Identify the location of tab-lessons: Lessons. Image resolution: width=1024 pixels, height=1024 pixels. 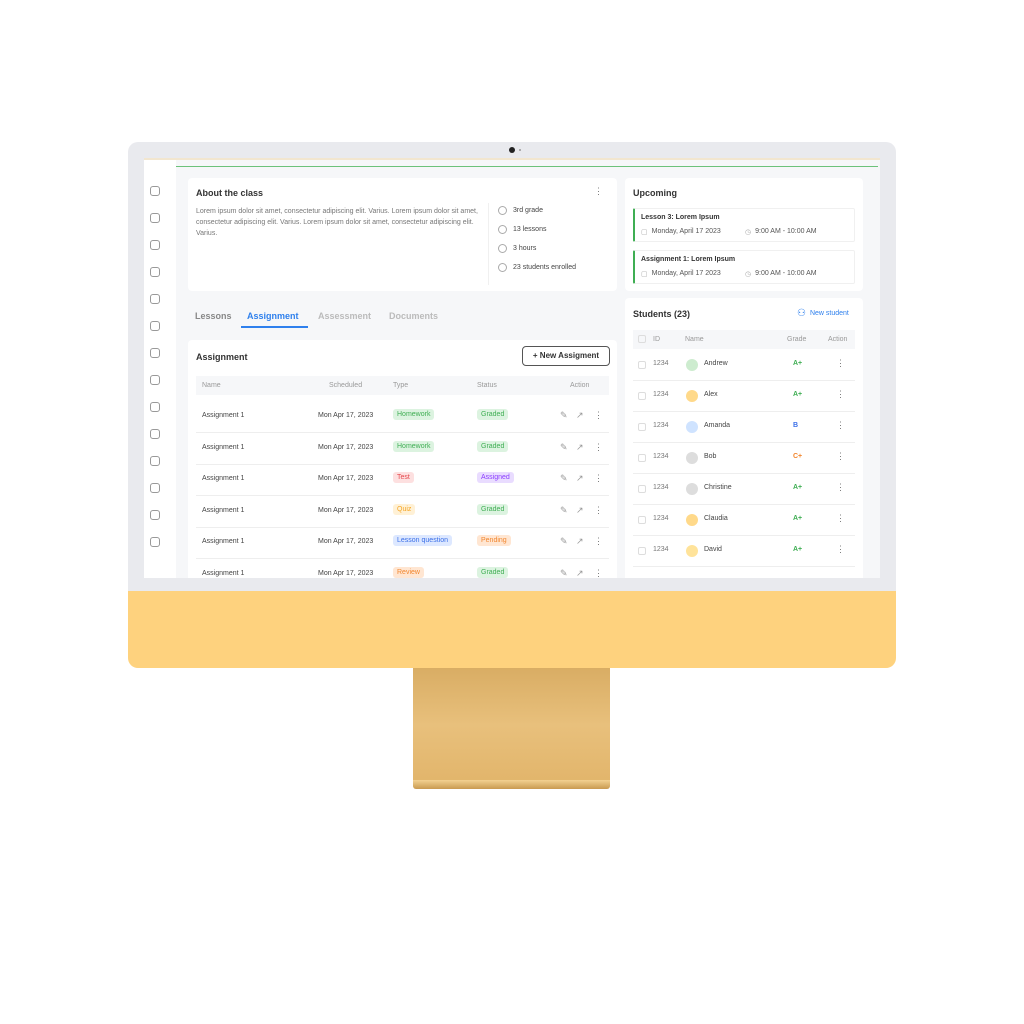
(213, 316).